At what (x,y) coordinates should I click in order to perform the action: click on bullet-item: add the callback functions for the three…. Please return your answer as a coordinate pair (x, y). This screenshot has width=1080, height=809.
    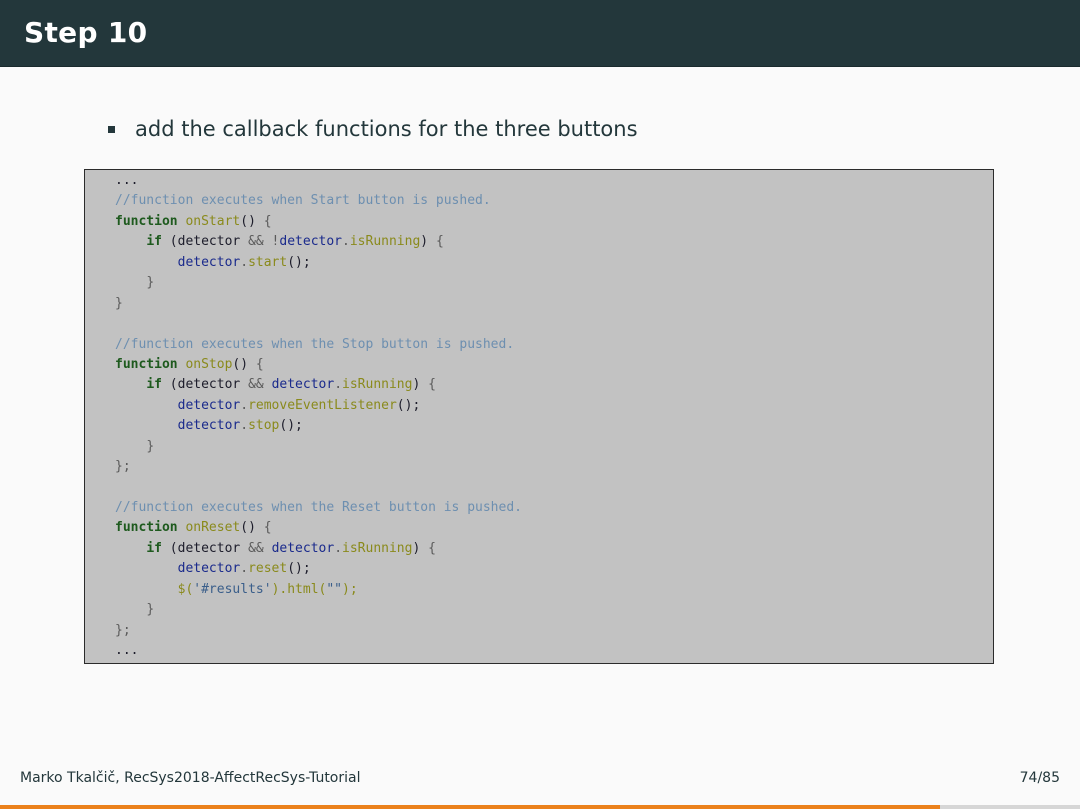
    Looking at the image, I should click on (373, 129).